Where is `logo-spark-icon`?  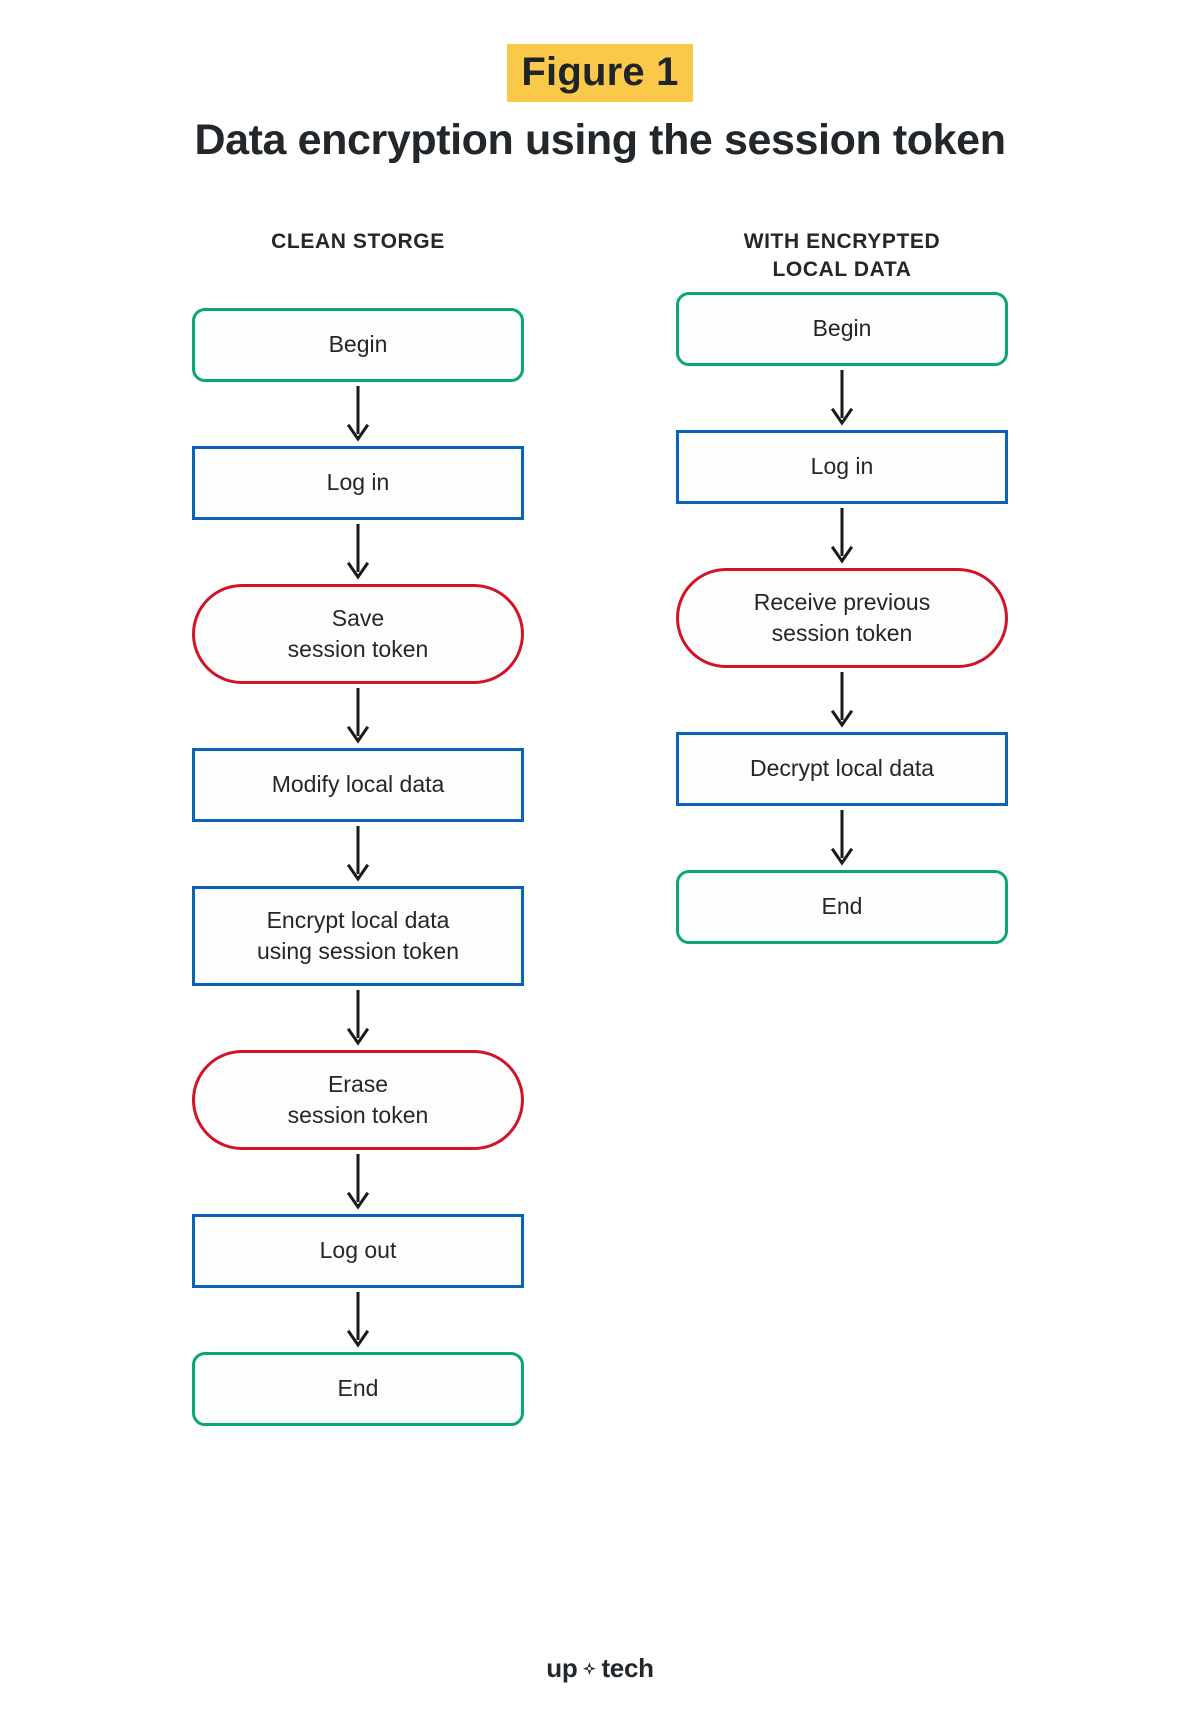 logo-spark-icon is located at coordinates (589, 1669).